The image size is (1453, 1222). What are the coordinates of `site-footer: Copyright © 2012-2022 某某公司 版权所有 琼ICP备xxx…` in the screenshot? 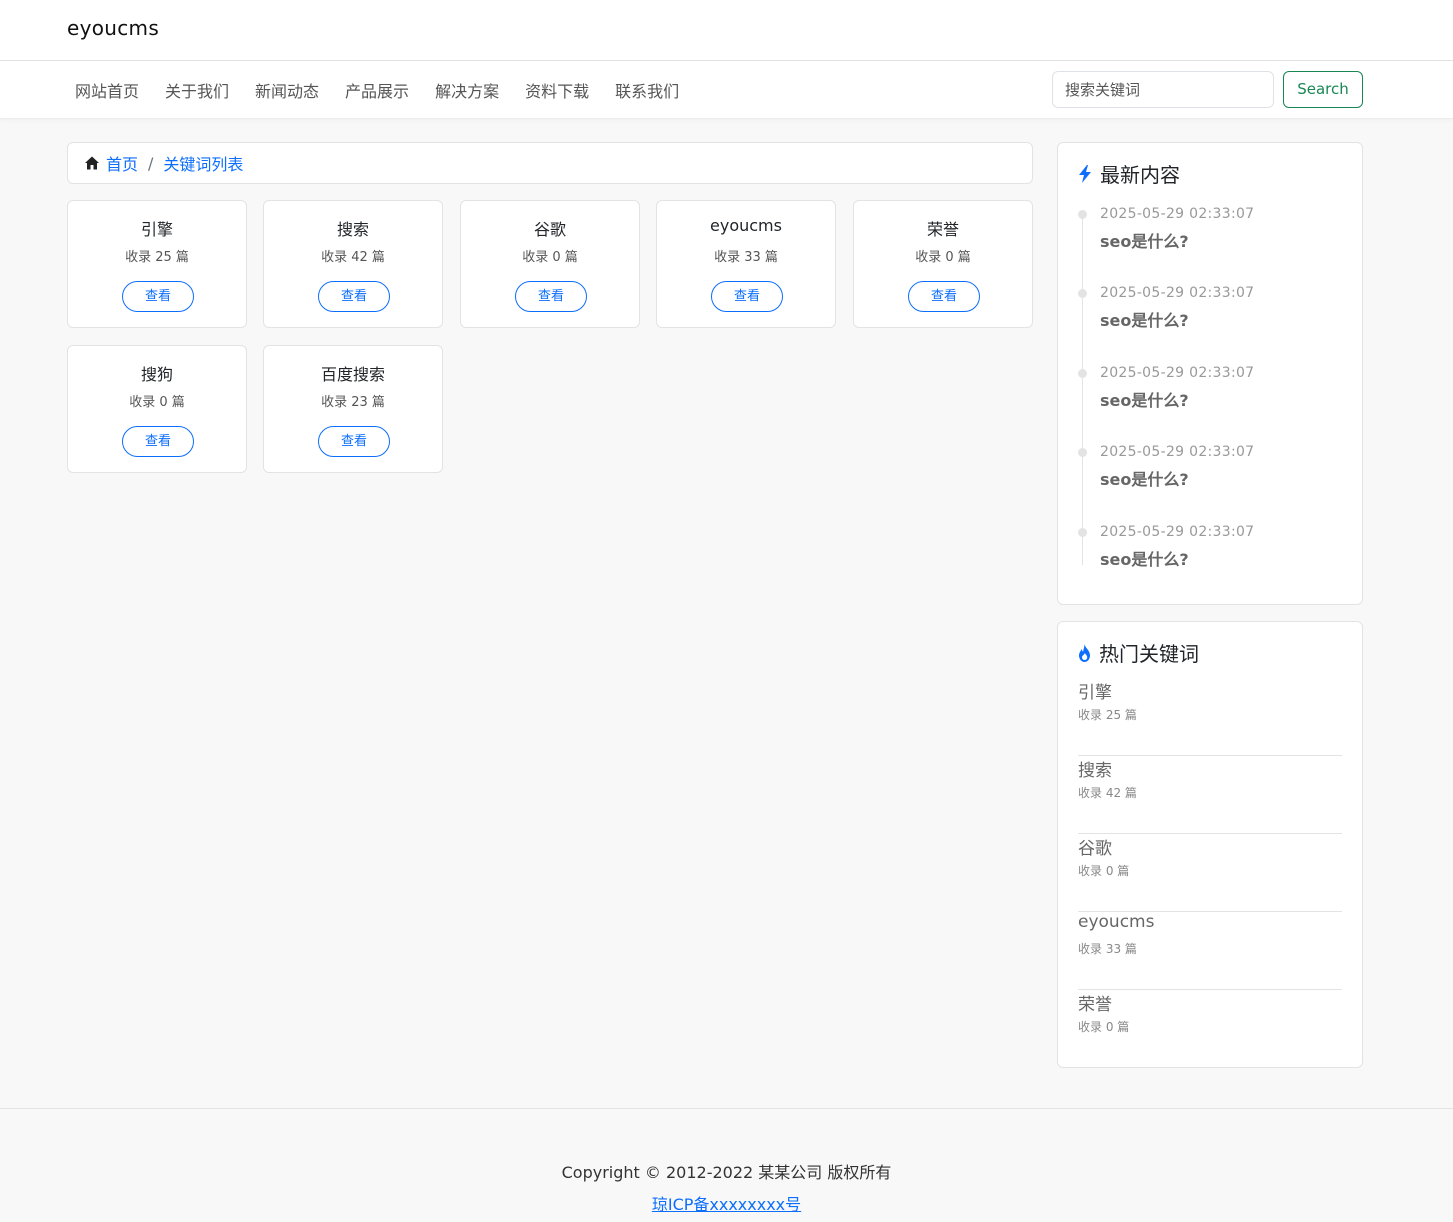 It's located at (726, 1165).